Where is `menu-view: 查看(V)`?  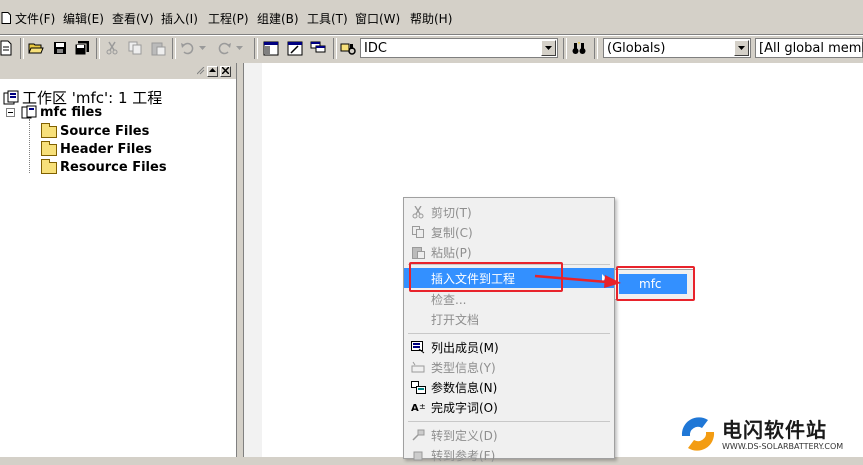 menu-view: 查看(V) is located at coordinates (133, 18).